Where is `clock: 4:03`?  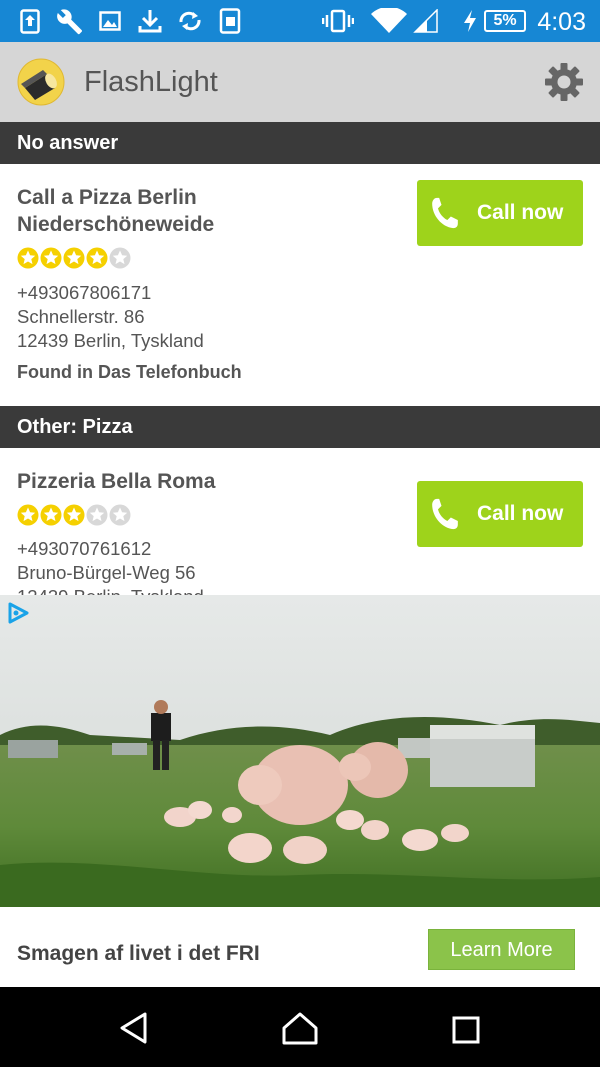 clock: 4:03 is located at coordinates (561, 22).